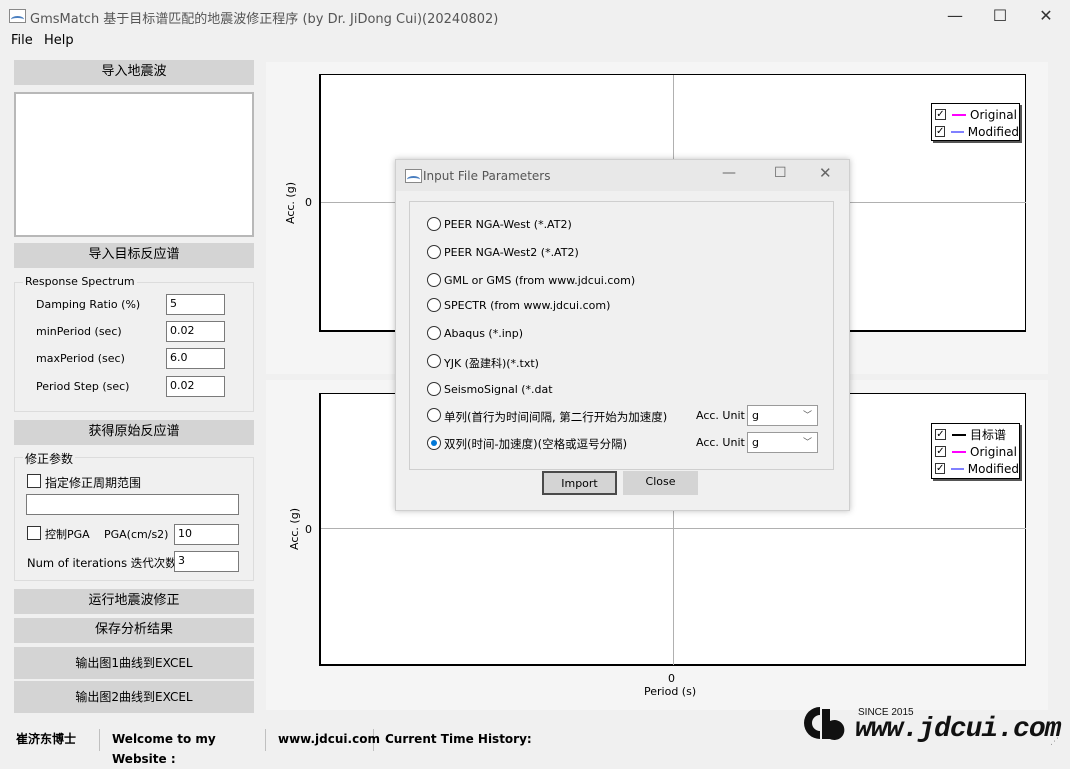 Image resolution: width=1070 pixels, height=769 pixels. What do you see at coordinates (670, 691) in the screenshot?
I see `chart2-xlabel: Period (s)` at bounding box center [670, 691].